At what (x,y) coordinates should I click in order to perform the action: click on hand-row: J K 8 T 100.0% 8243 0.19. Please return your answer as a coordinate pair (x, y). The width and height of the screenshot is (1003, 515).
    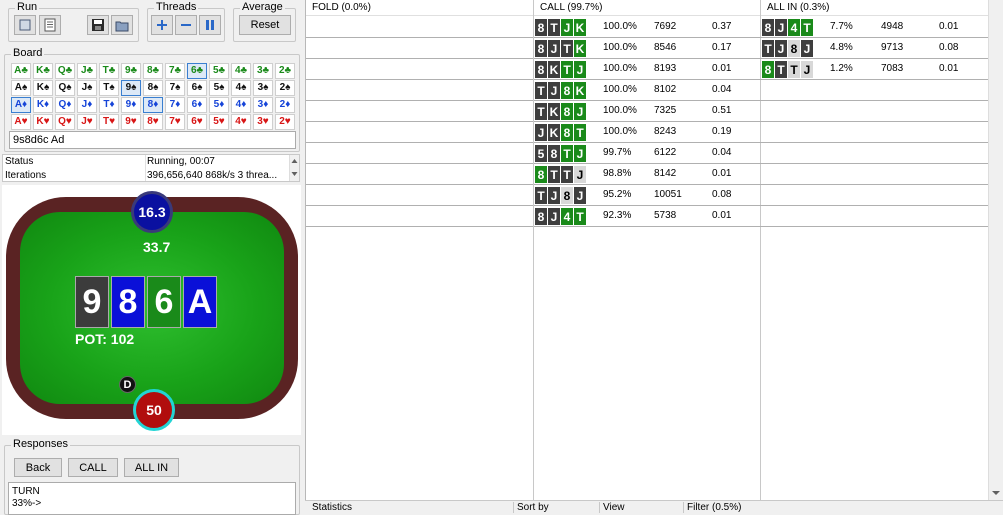
    Looking at the image, I should click on (647, 132).